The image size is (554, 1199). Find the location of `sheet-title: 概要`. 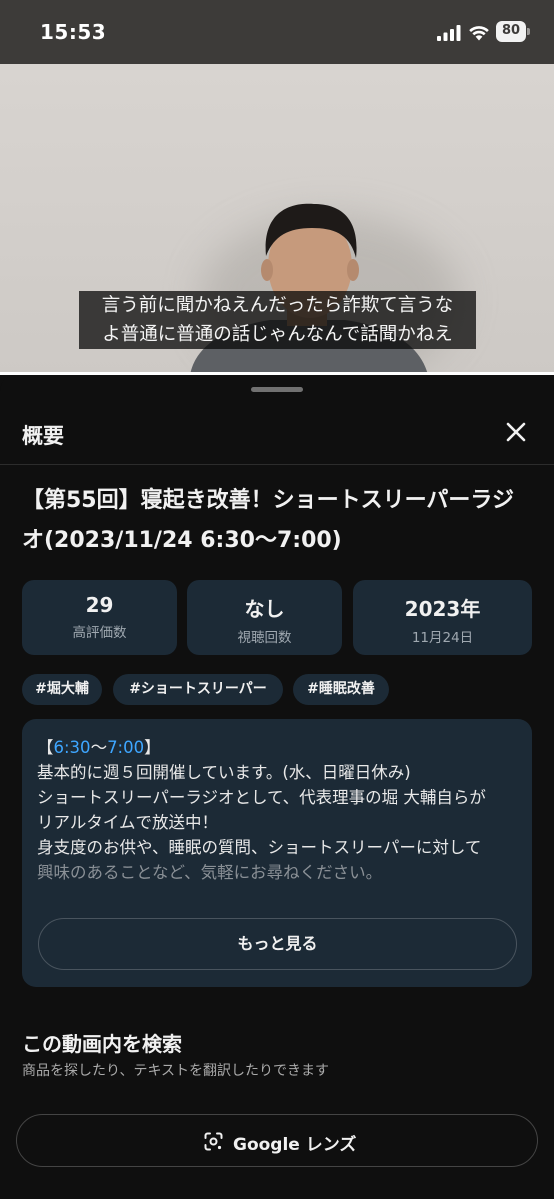

sheet-title: 概要 is located at coordinates (43, 436).